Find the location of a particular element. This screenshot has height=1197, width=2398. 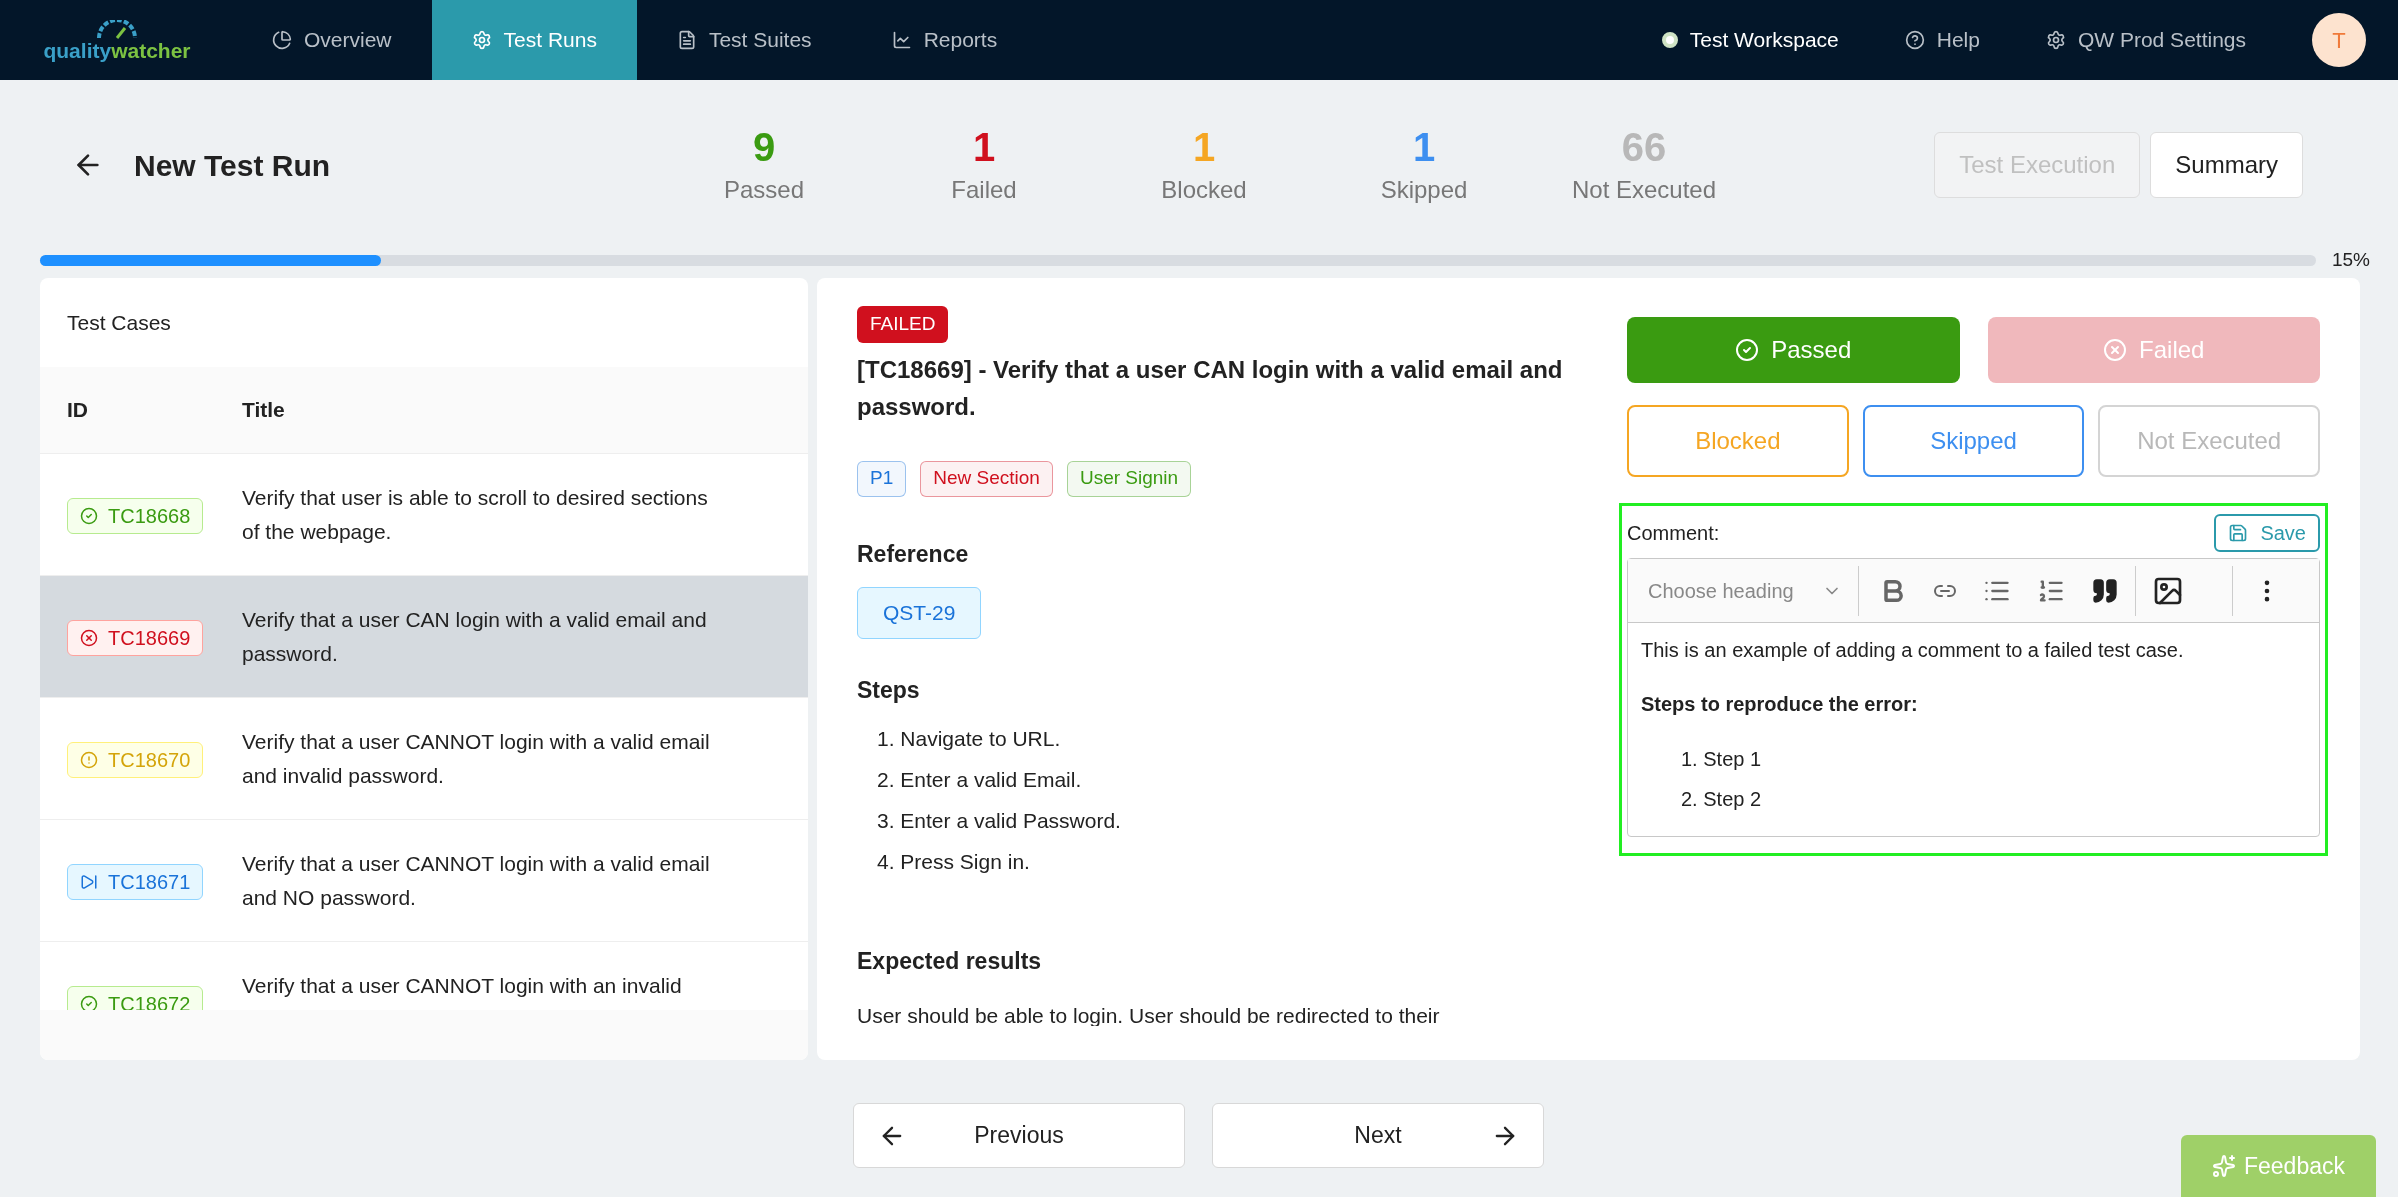

stat-label: Not Executed is located at coordinates (1644, 190).